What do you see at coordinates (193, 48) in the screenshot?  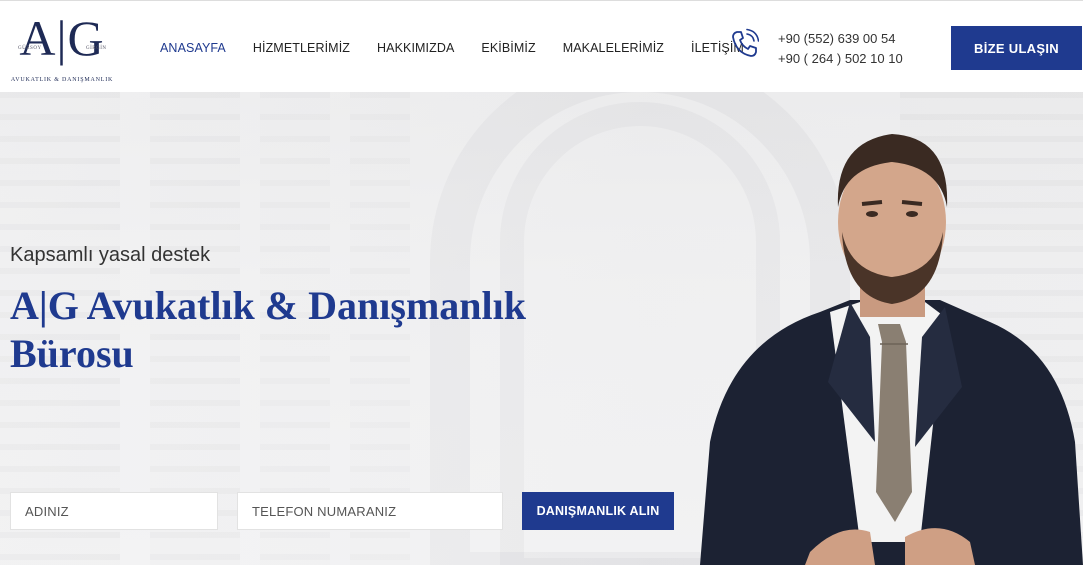 I see `nav-item-anasayfa: ANASAYFA` at bounding box center [193, 48].